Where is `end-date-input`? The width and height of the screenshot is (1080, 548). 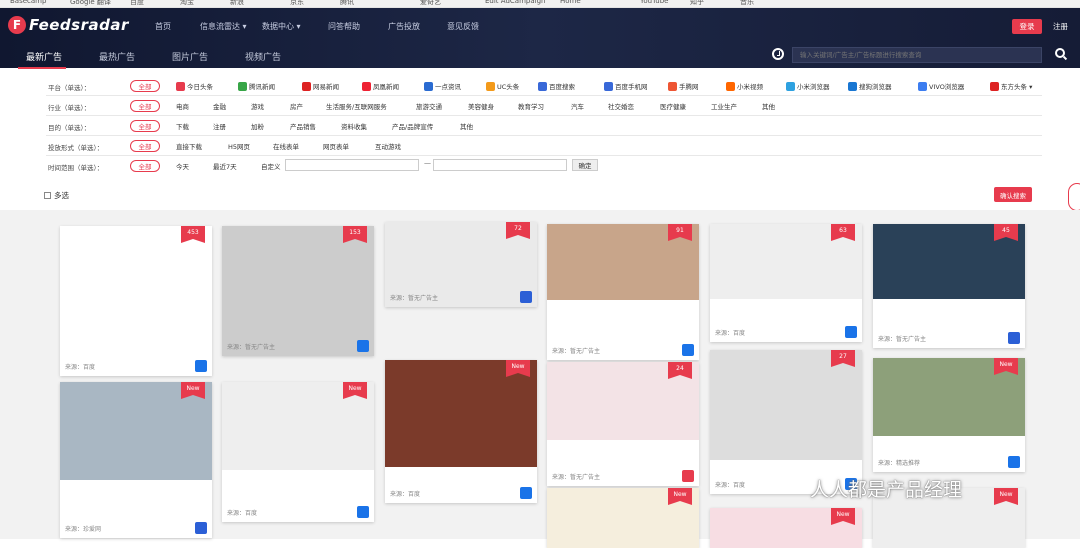 end-date-input is located at coordinates (500, 165).